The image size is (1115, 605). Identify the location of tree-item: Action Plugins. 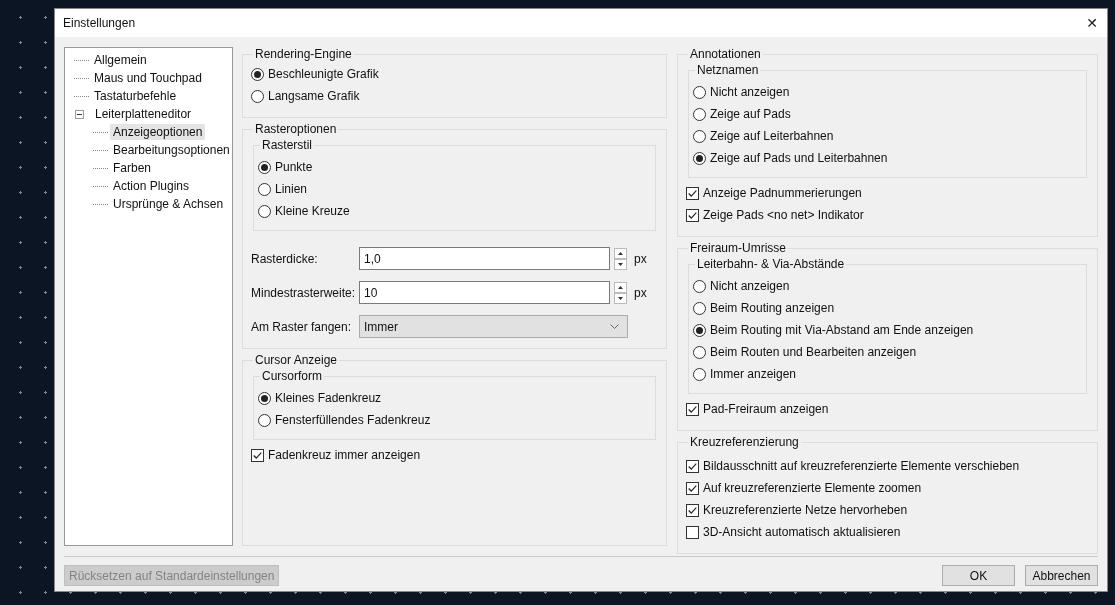
(151, 186).